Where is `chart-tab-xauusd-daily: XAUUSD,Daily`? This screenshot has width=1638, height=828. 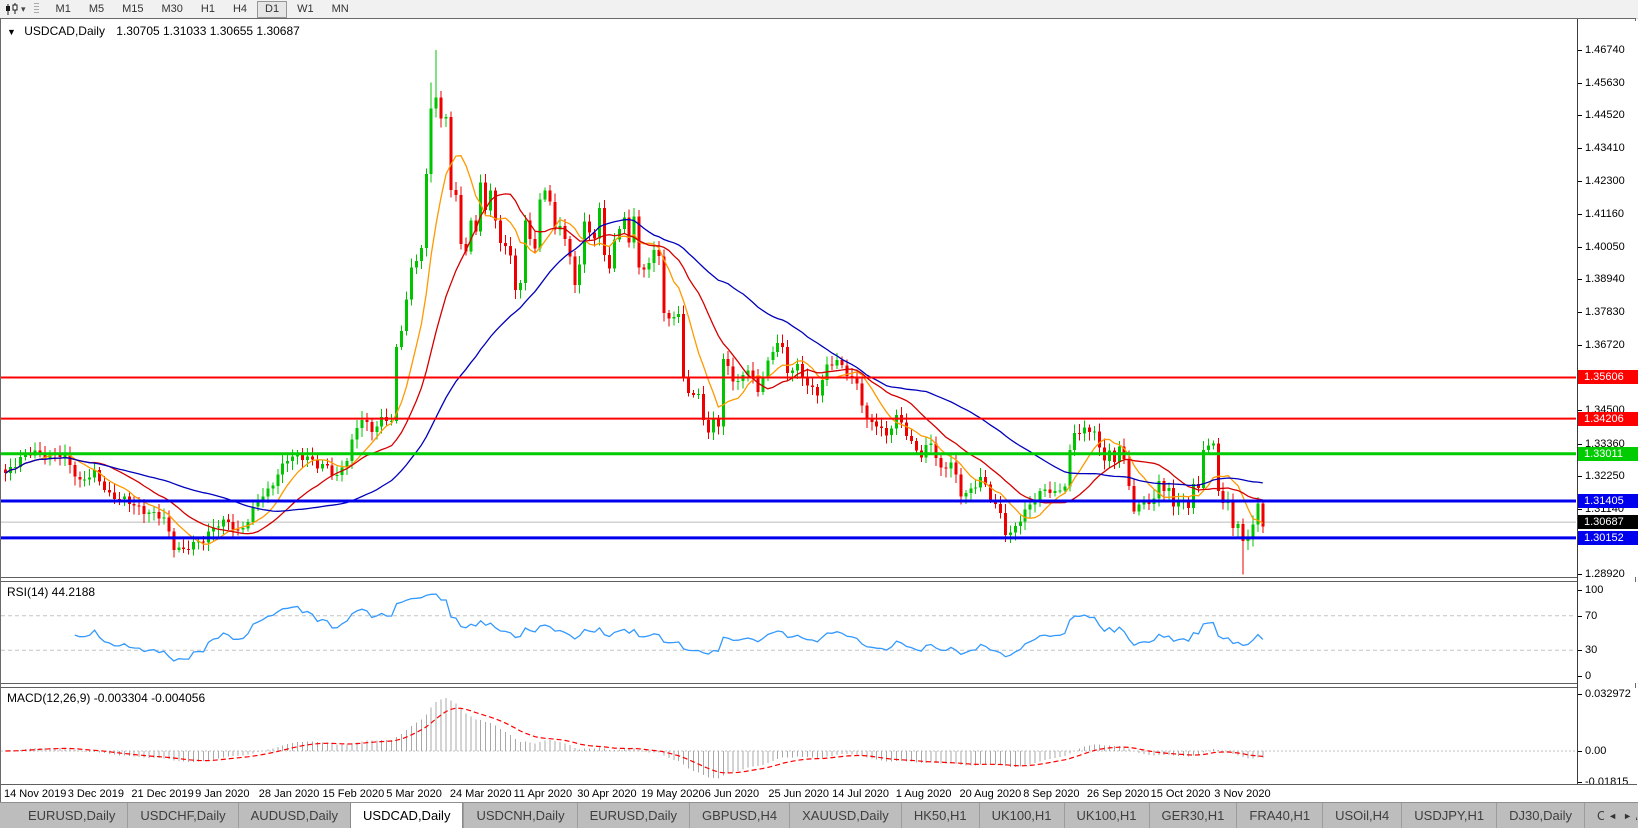
chart-tab-xauusd-daily: XAUUSD,Daily is located at coordinates (845, 815).